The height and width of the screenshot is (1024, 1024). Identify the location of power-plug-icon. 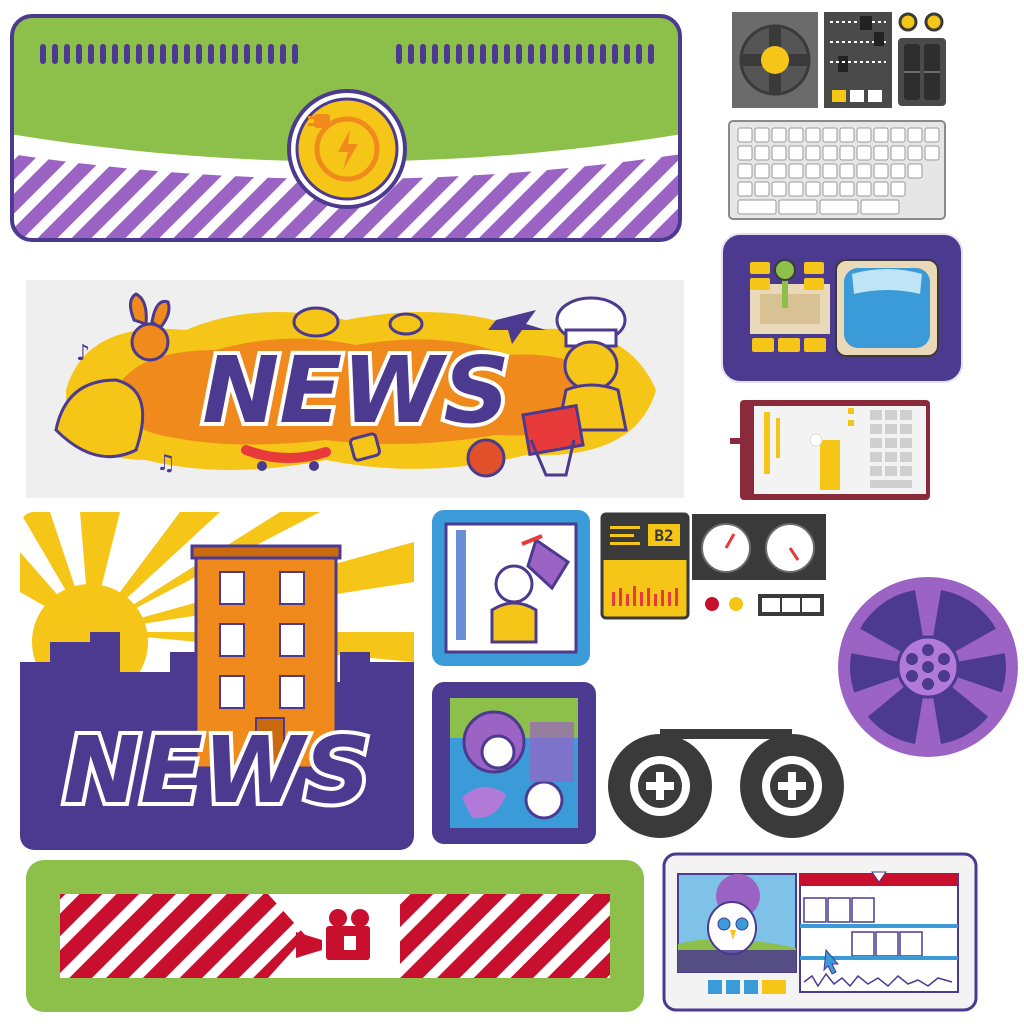
(347, 149).